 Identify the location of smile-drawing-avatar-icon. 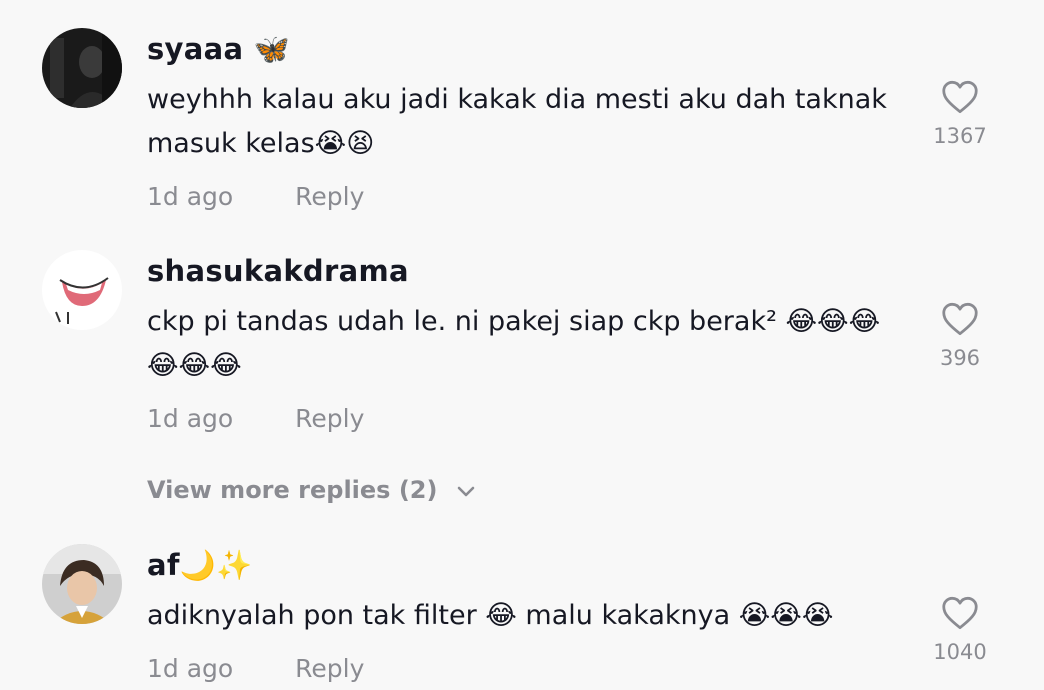
(82, 290).